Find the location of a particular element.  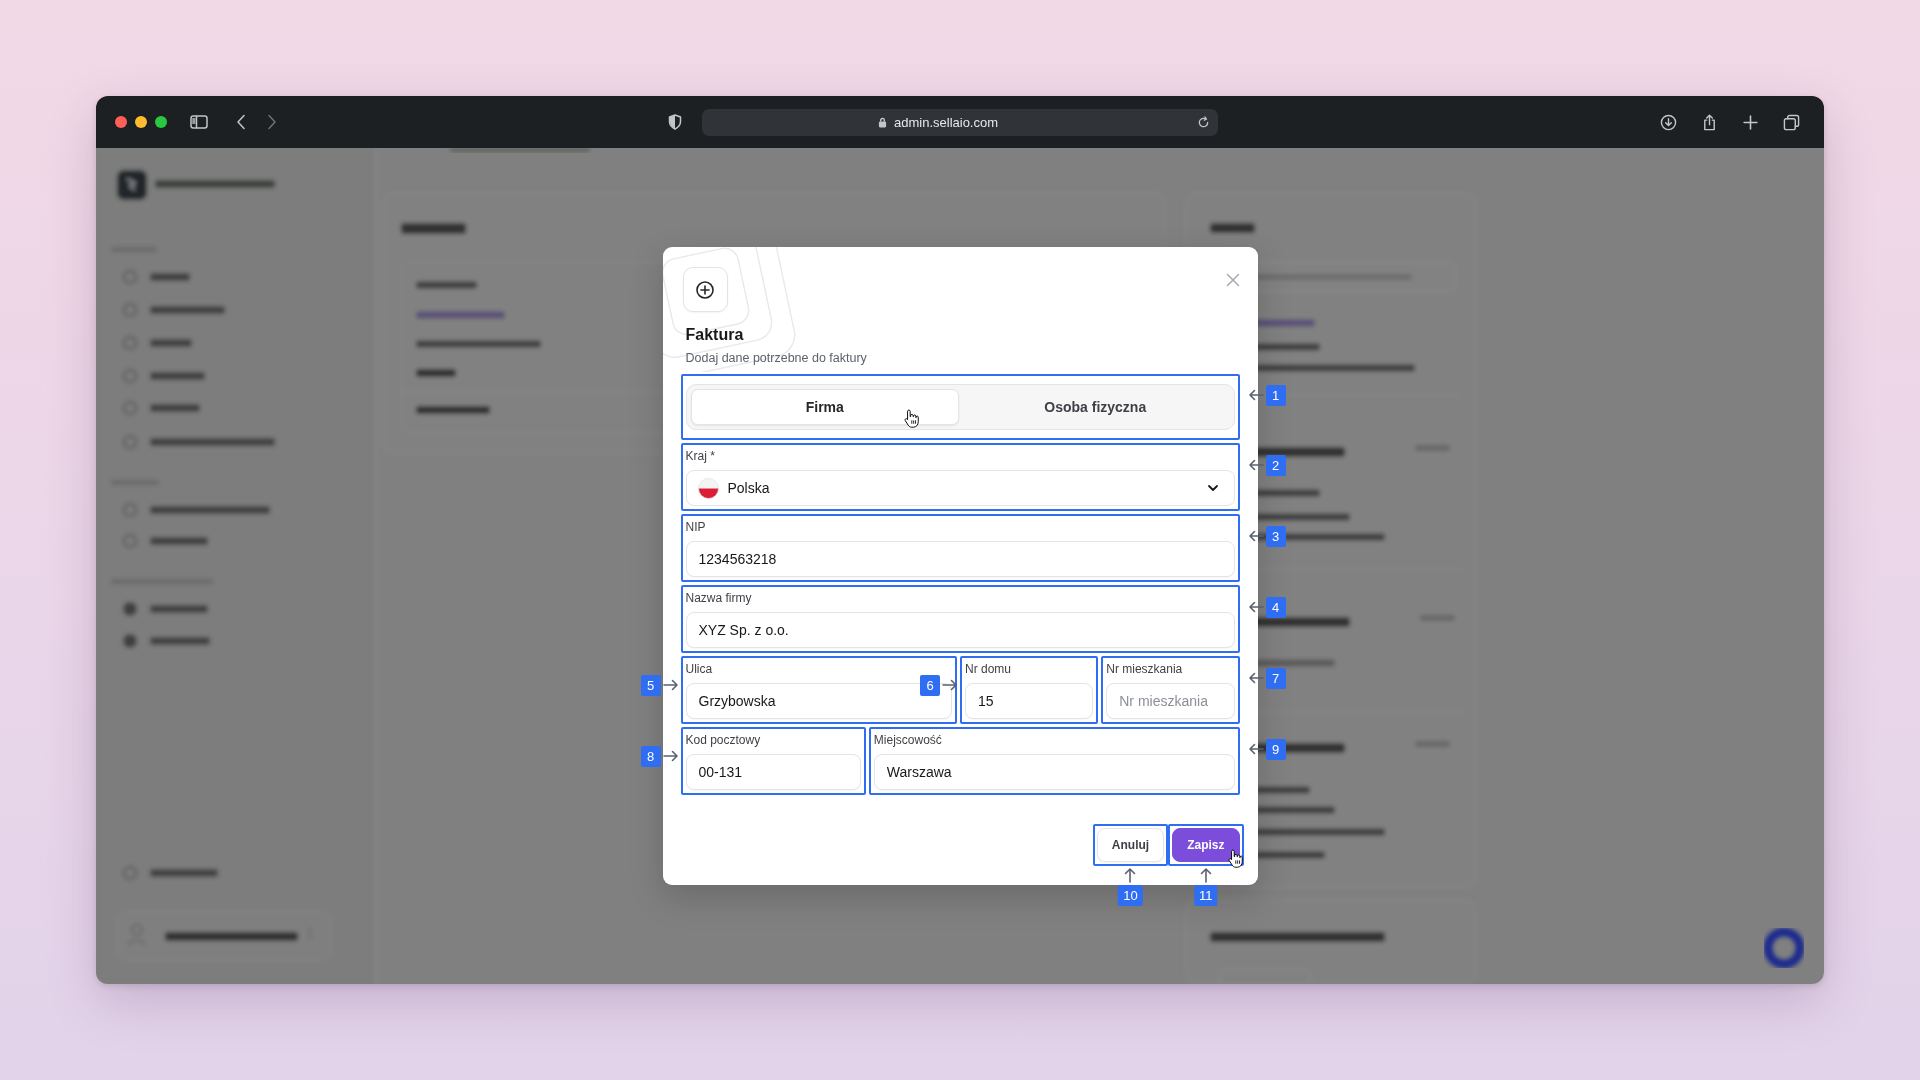

field-label: Nr mieszkania is located at coordinates (1144, 669).